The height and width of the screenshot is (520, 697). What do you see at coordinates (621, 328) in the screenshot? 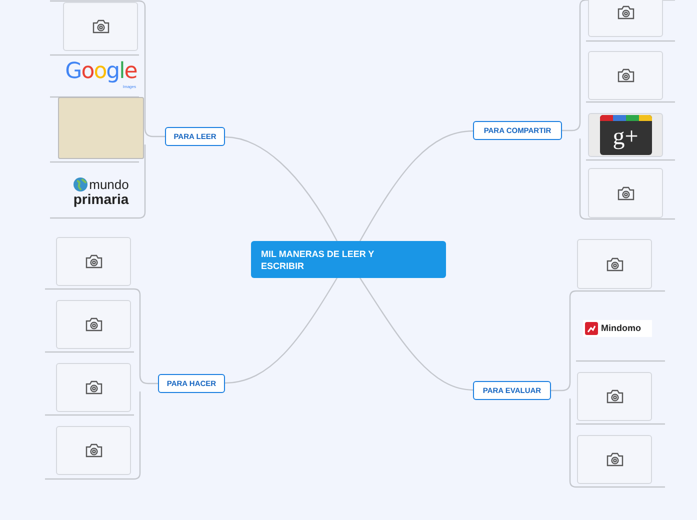
I see `logo-text: Mindomo` at bounding box center [621, 328].